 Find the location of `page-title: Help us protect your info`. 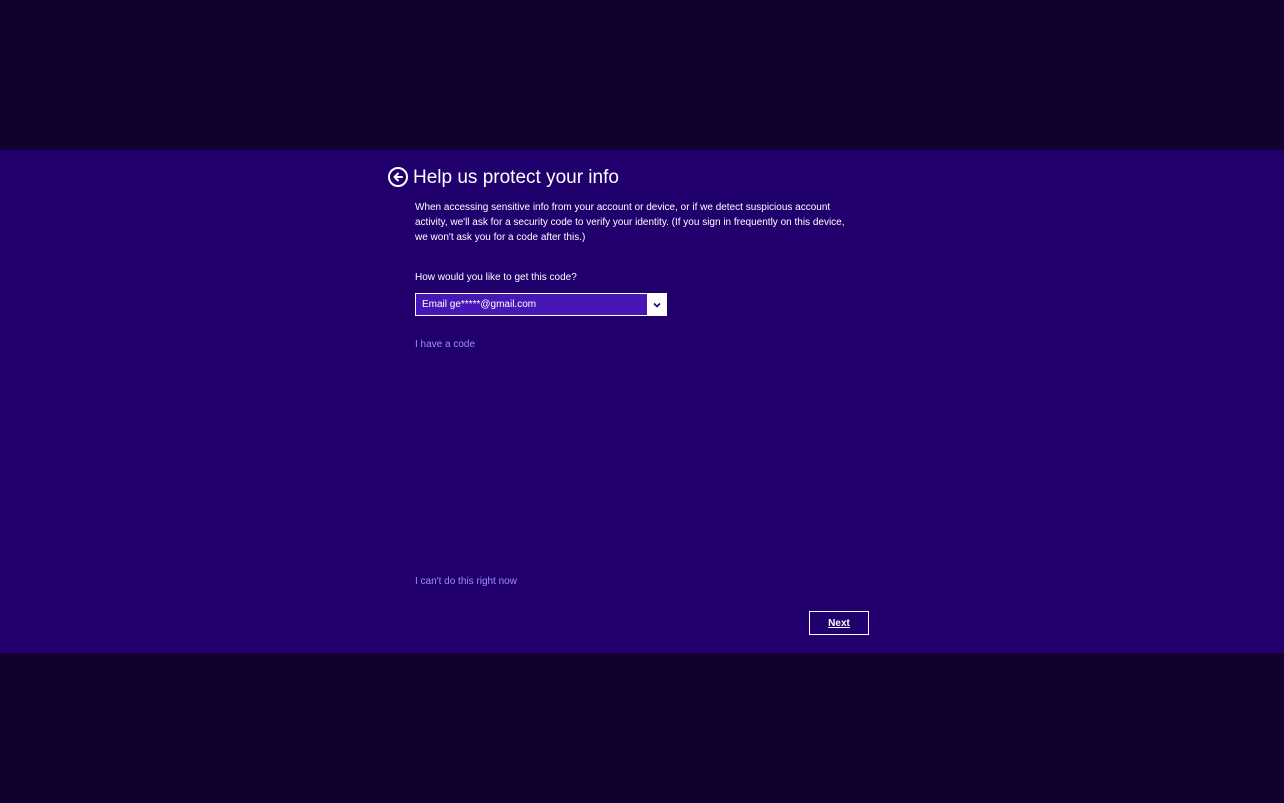

page-title: Help us protect your info is located at coordinates (516, 177).